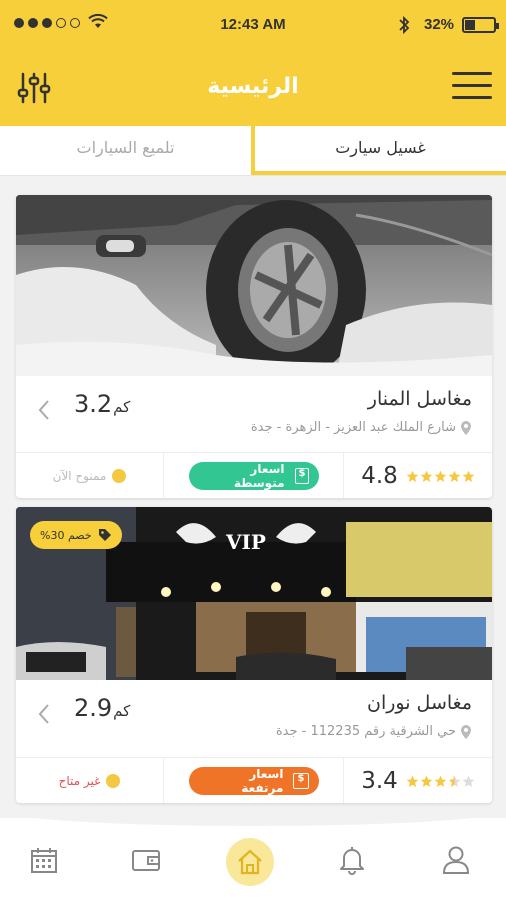 Image resolution: width=506 pixels, height=900 pixels. Describe the element at coordinates (439, 24) in the screenshot. I see `battery-percent: 32%` at that location.